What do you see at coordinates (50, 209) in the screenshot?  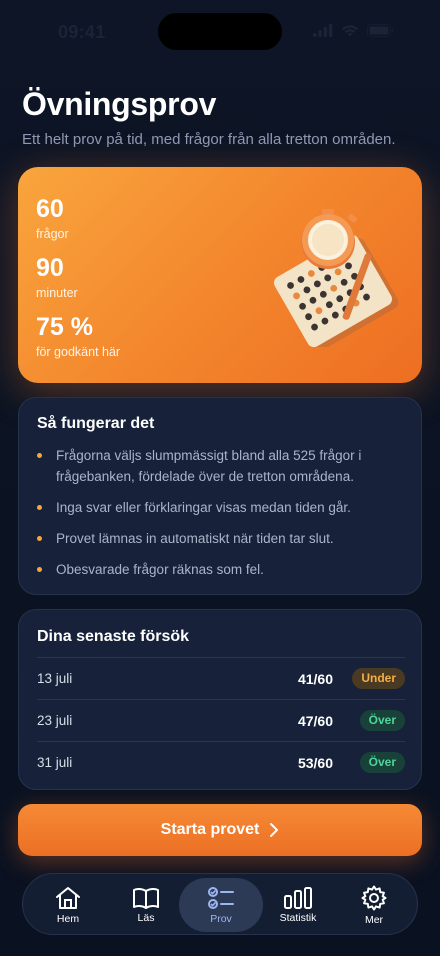 I see `stat-value: 60` at bounding box center [50, 209].